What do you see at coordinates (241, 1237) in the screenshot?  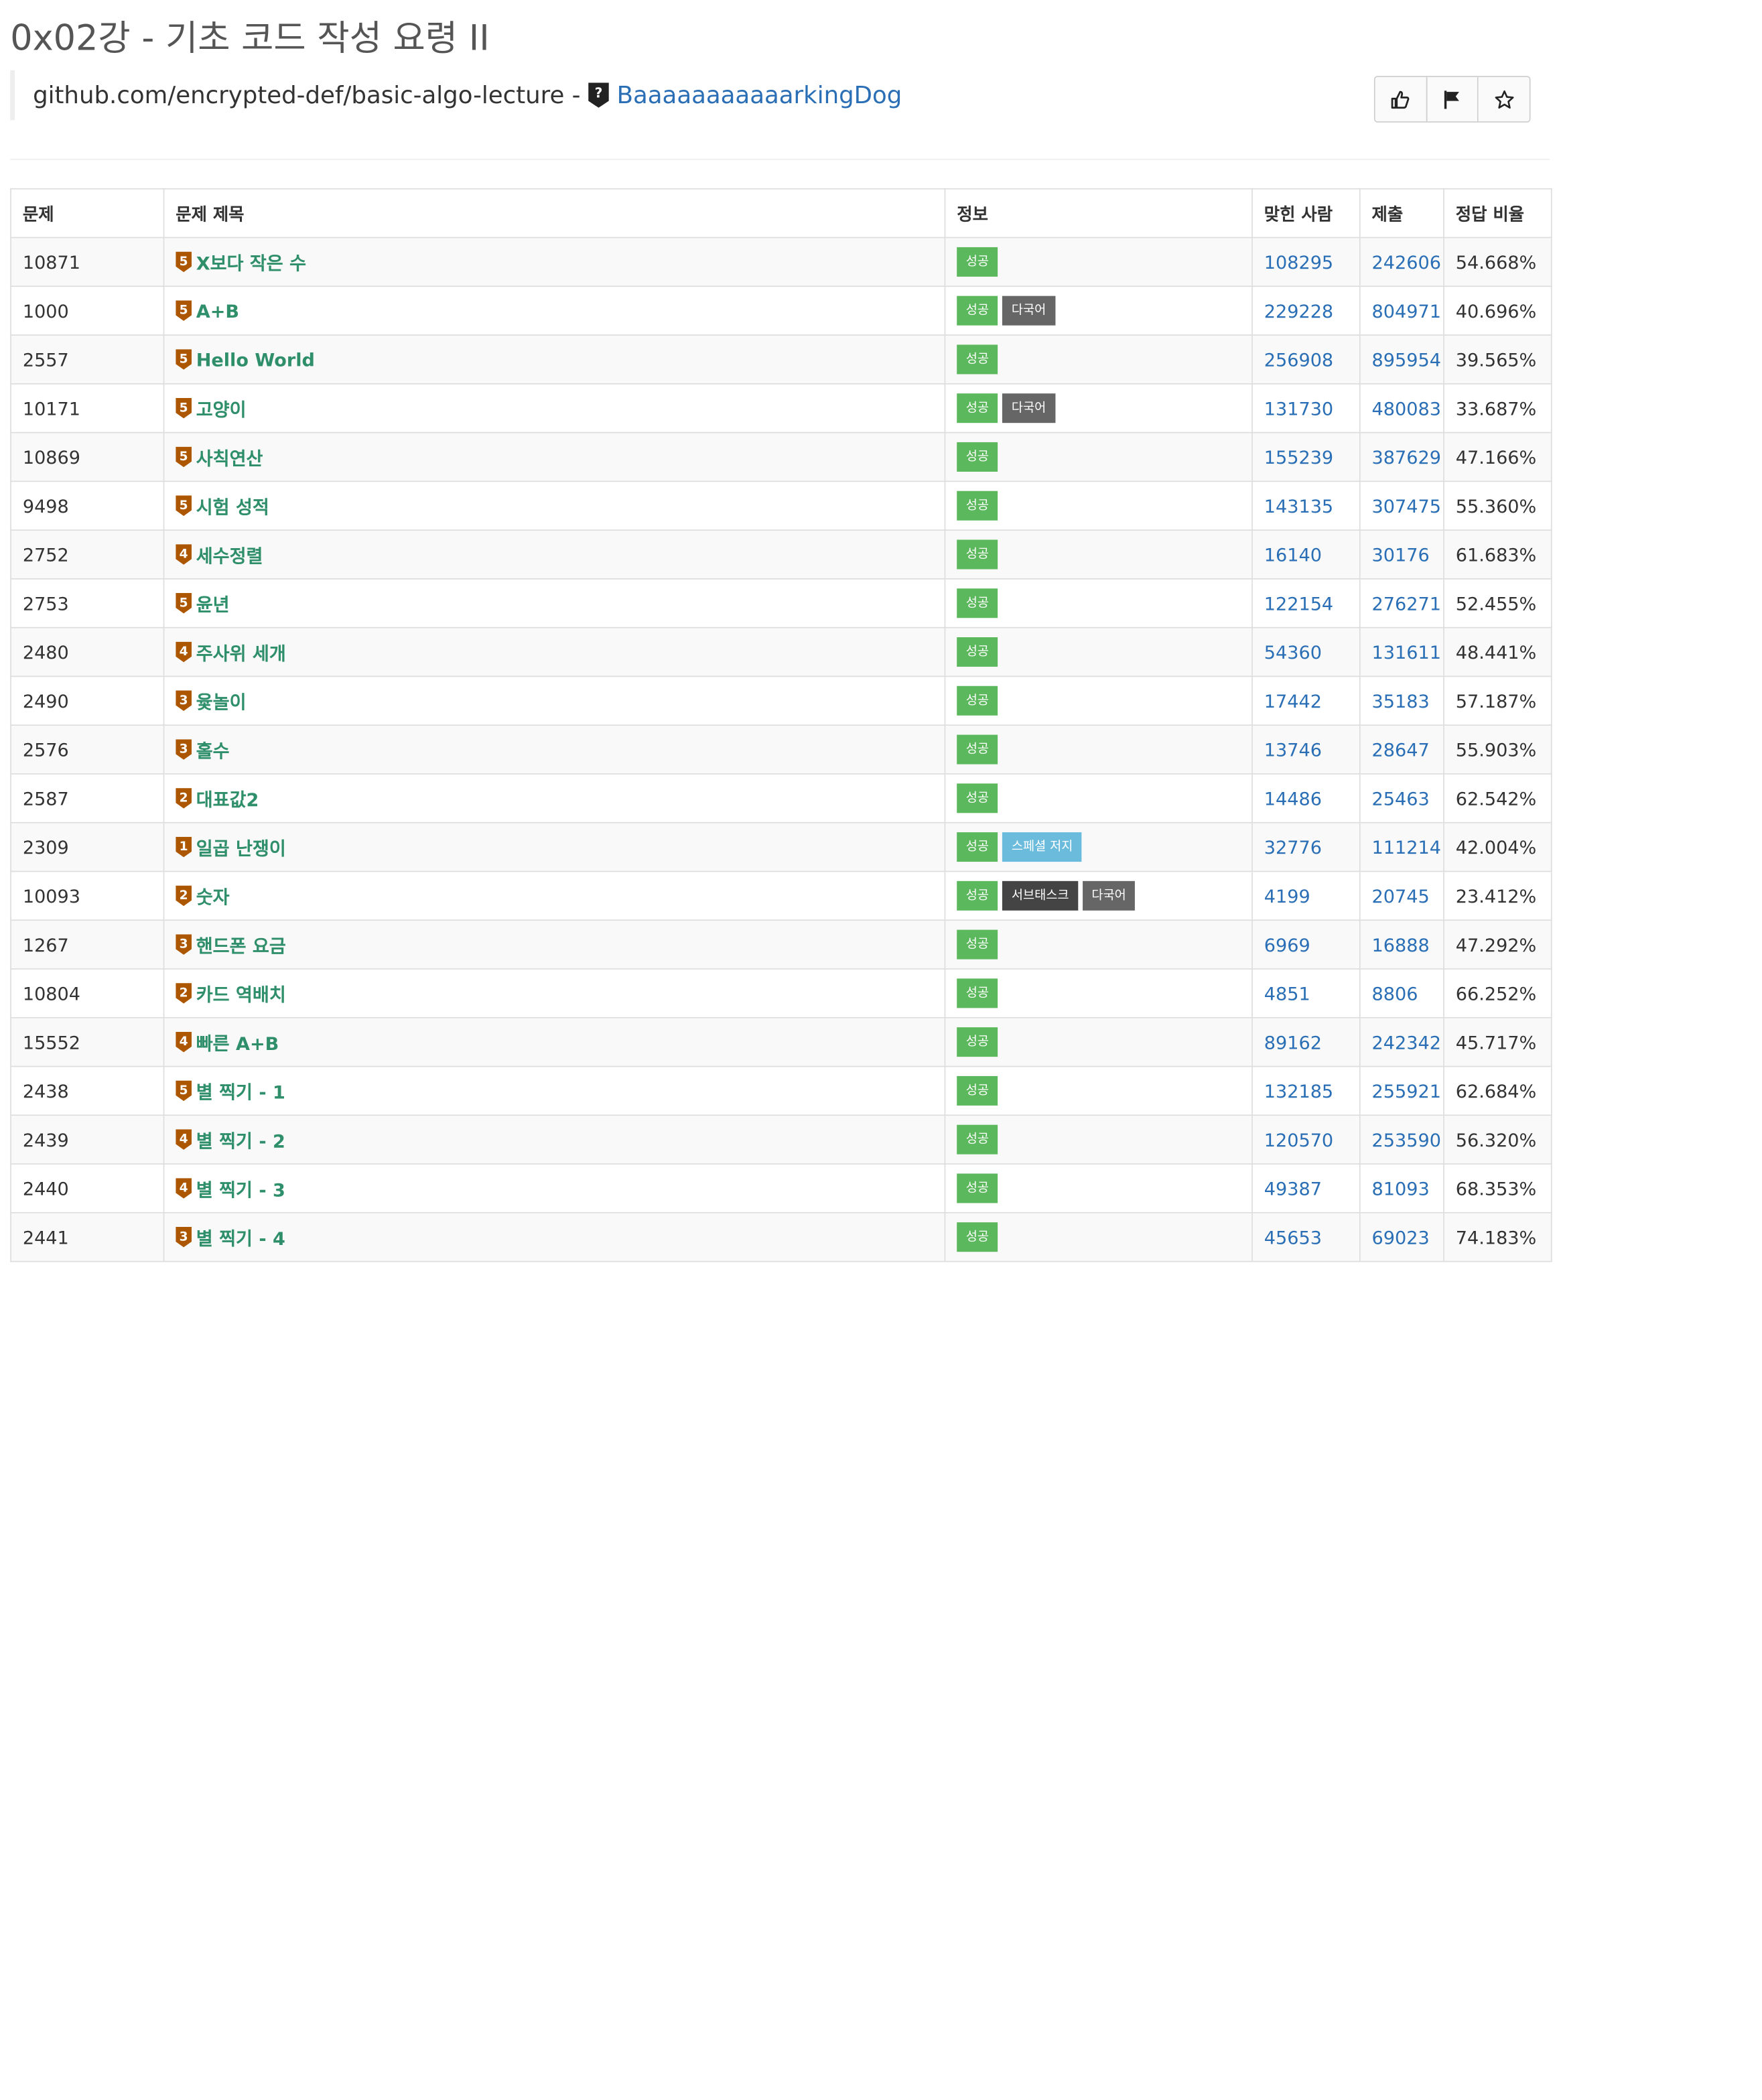 I see `problem-title-link: 별 찍기 - 4` at bounding box center [241, 1237].